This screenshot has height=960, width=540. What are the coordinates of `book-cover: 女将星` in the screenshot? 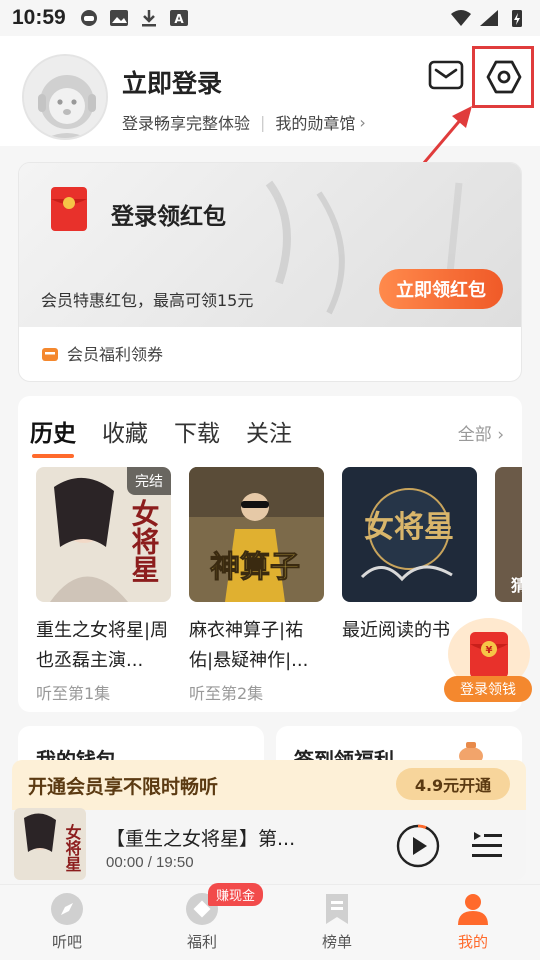 It's located at (409, 534).